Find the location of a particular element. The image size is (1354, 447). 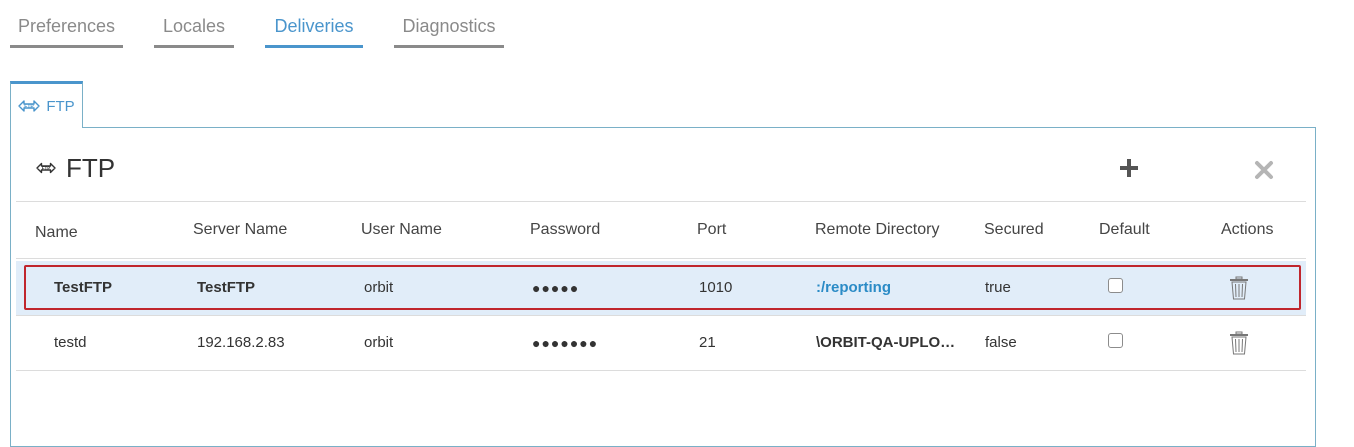

tab-locales: Locales is located at coordinates (194, 31).